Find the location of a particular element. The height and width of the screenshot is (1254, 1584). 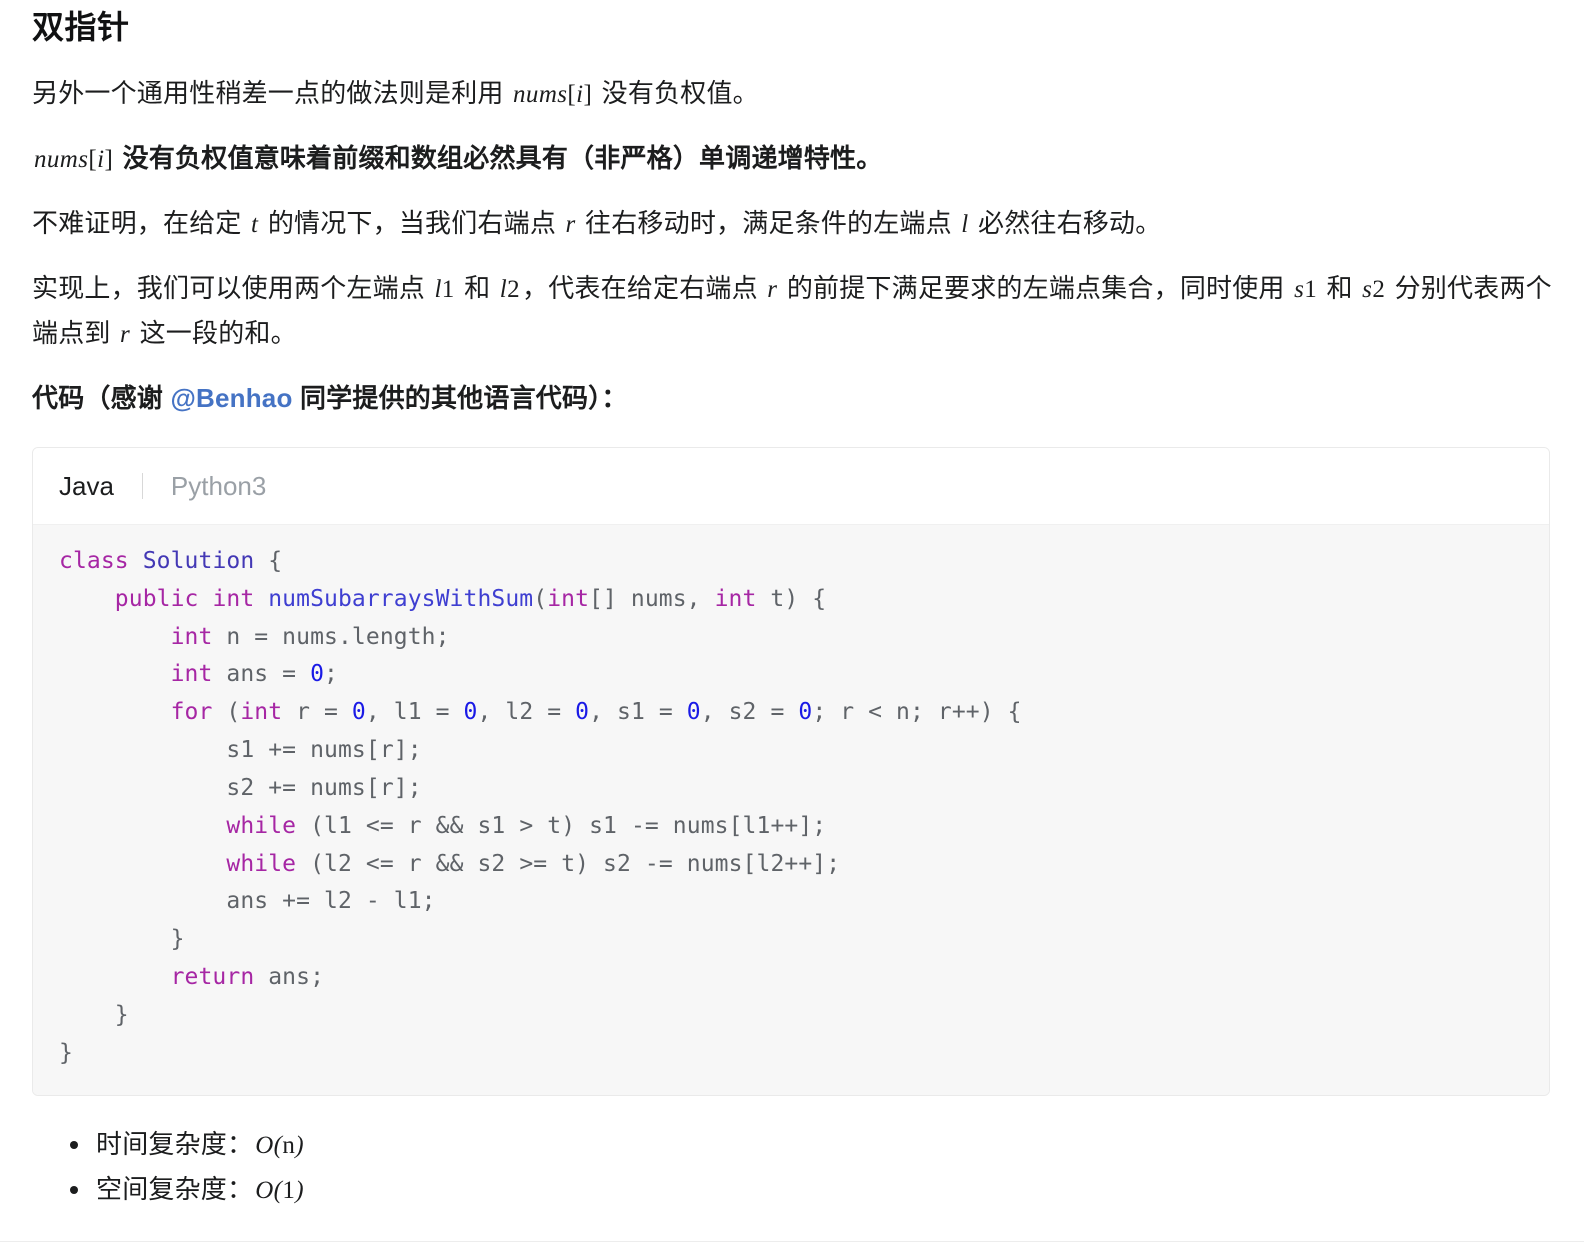

benhao-user-link: @Benhao is located at coordinates (231, 398).